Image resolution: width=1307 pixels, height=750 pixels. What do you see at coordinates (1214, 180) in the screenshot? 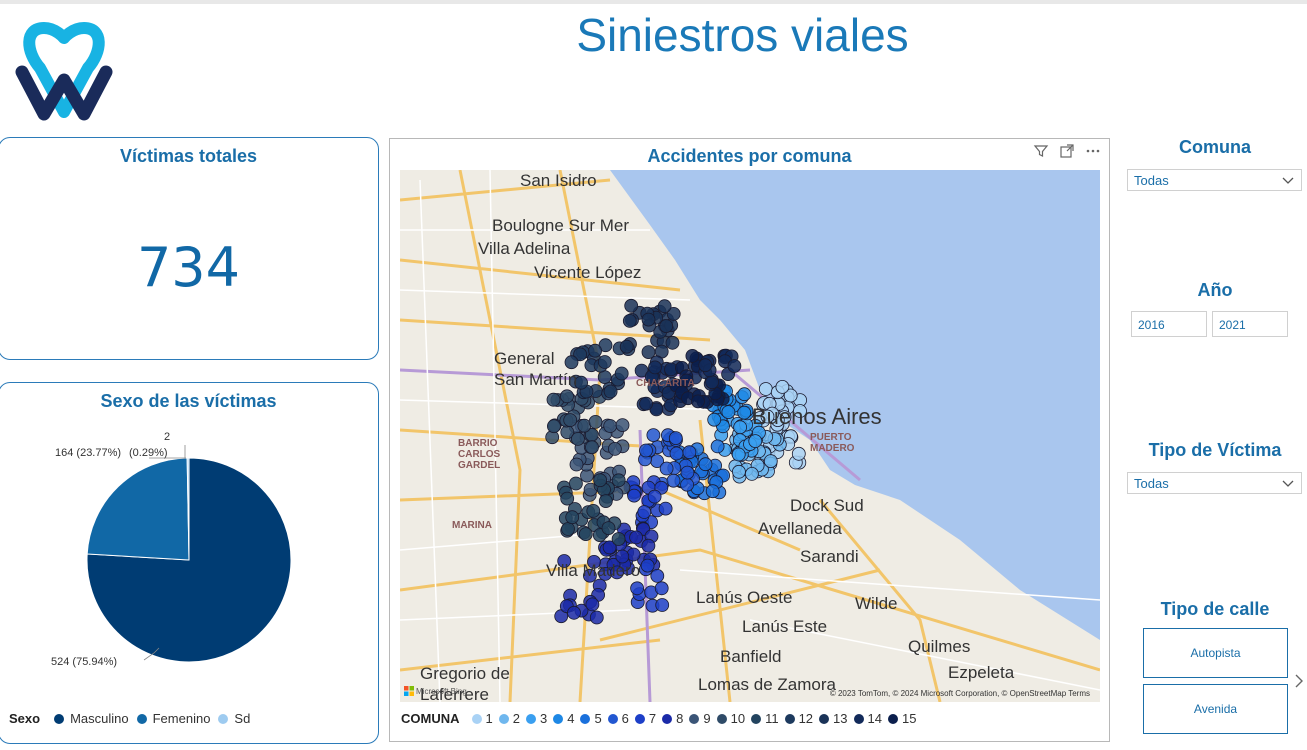
I see `comuna-dropdown: Todas` at bounding box center [1214, 180].